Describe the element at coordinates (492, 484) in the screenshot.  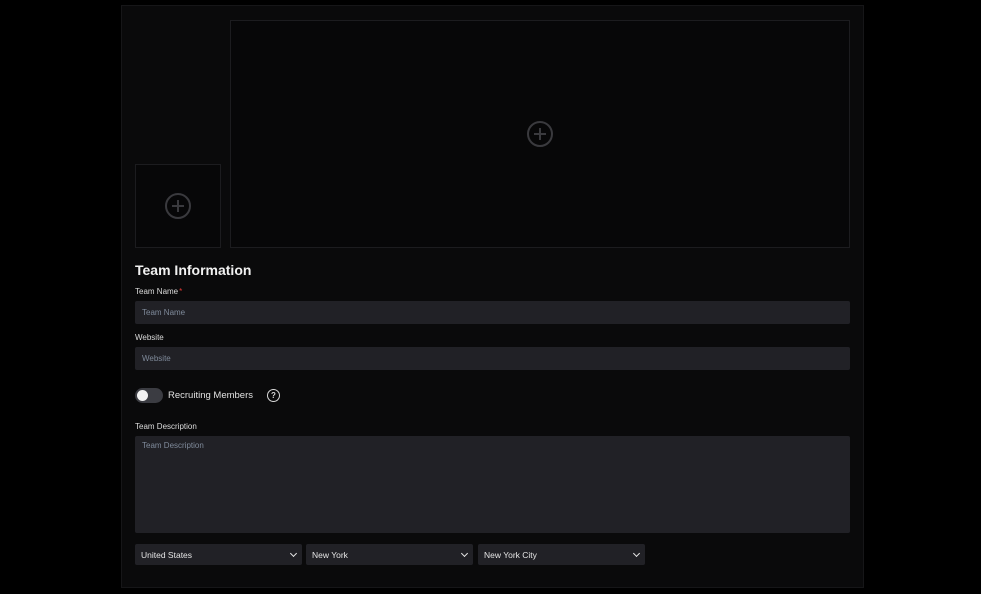
I see `team-description-input` at that location.